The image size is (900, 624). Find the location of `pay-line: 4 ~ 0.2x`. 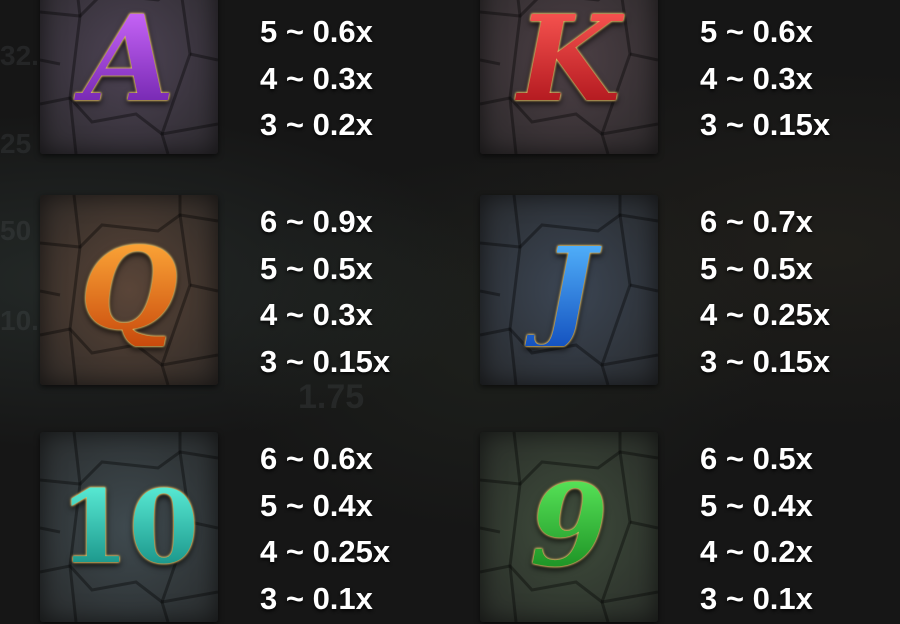

pay-line: 4 ~ 0.2x is located at coordinates (756, 551).